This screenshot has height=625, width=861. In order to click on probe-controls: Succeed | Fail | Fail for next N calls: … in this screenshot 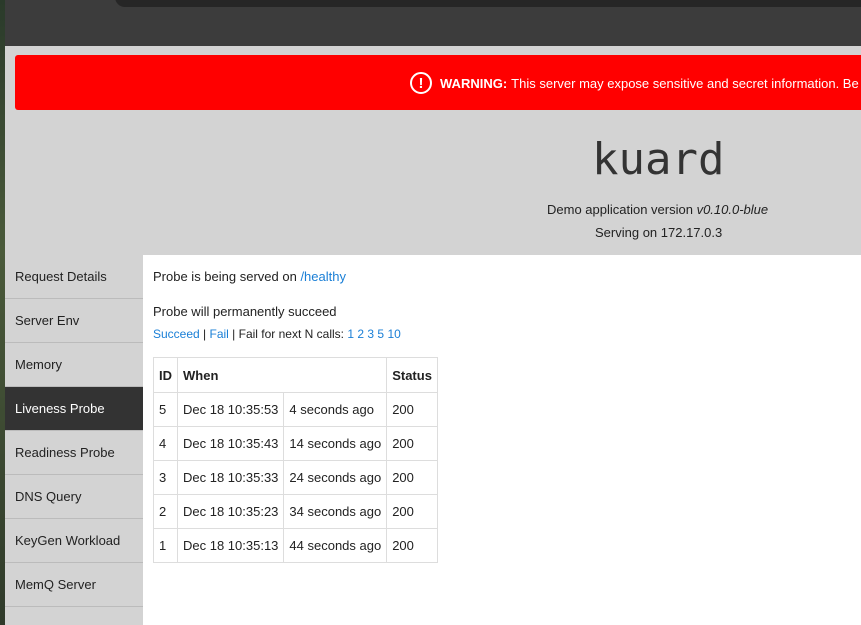, I will do `click(502, 334)`.